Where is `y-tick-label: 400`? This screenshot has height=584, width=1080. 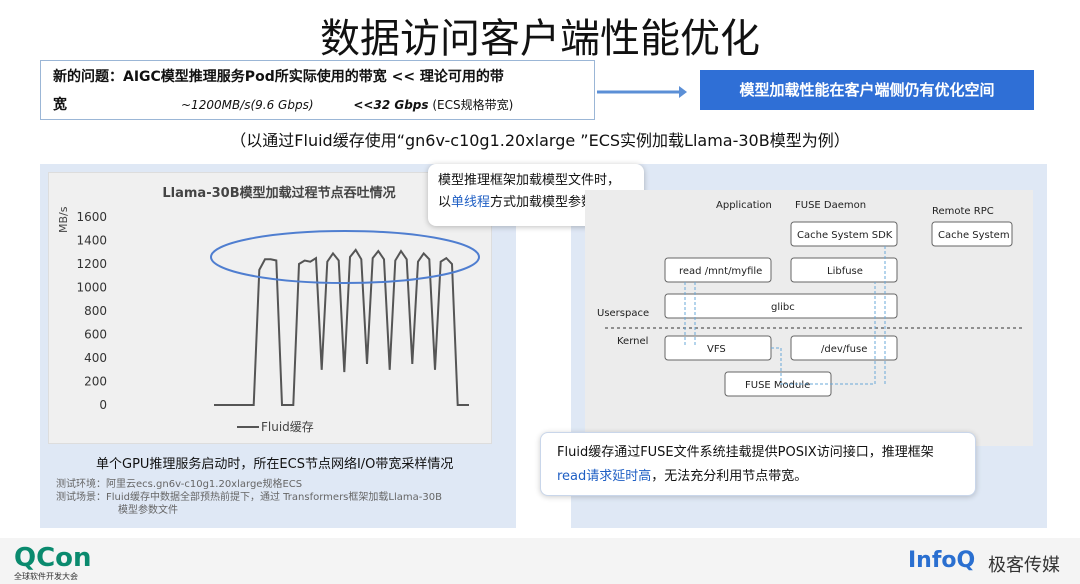 y-tick-label: 400 is located at coordinates (95, 358).